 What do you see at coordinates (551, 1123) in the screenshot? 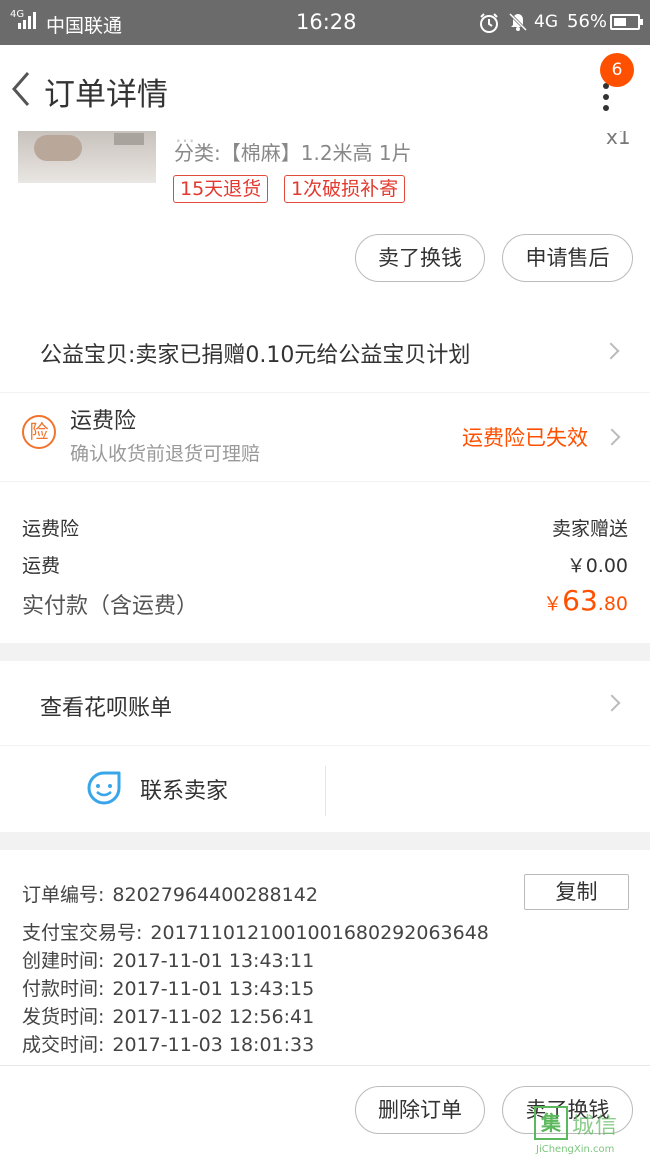
I see `watermark-box: 集` at bounding box center [551, 1123].